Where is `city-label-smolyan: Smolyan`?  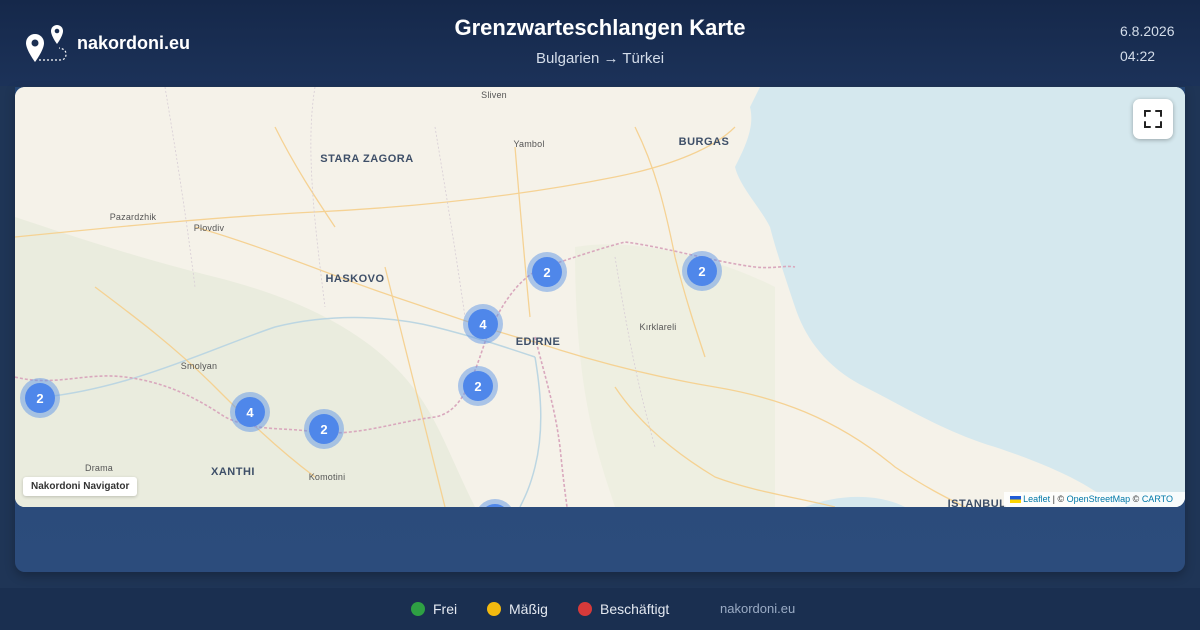
city-label-smolyan: Smolyan is located at coordinates (199, 366).